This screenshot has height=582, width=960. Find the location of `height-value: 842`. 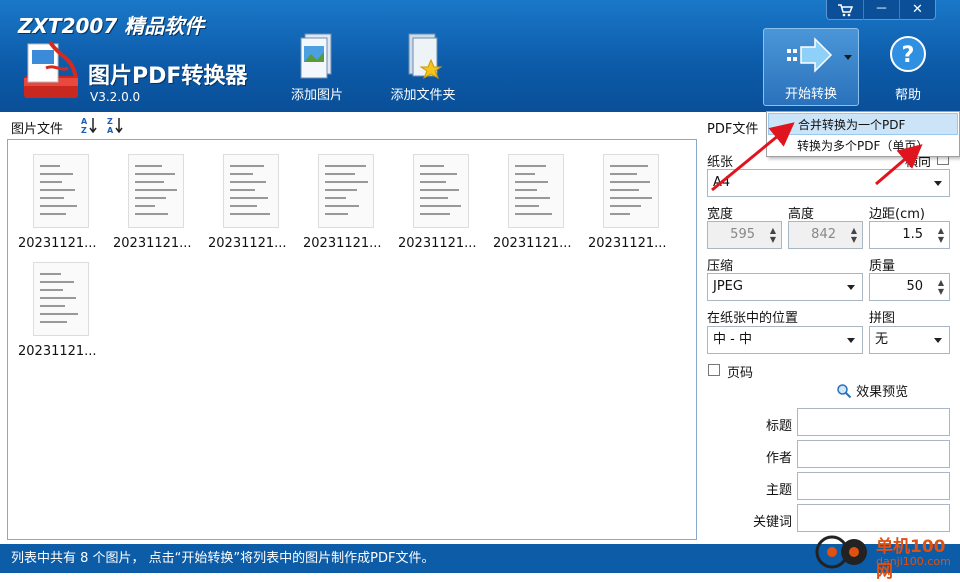

height-value: 842 is located at coordinates (823, 234).